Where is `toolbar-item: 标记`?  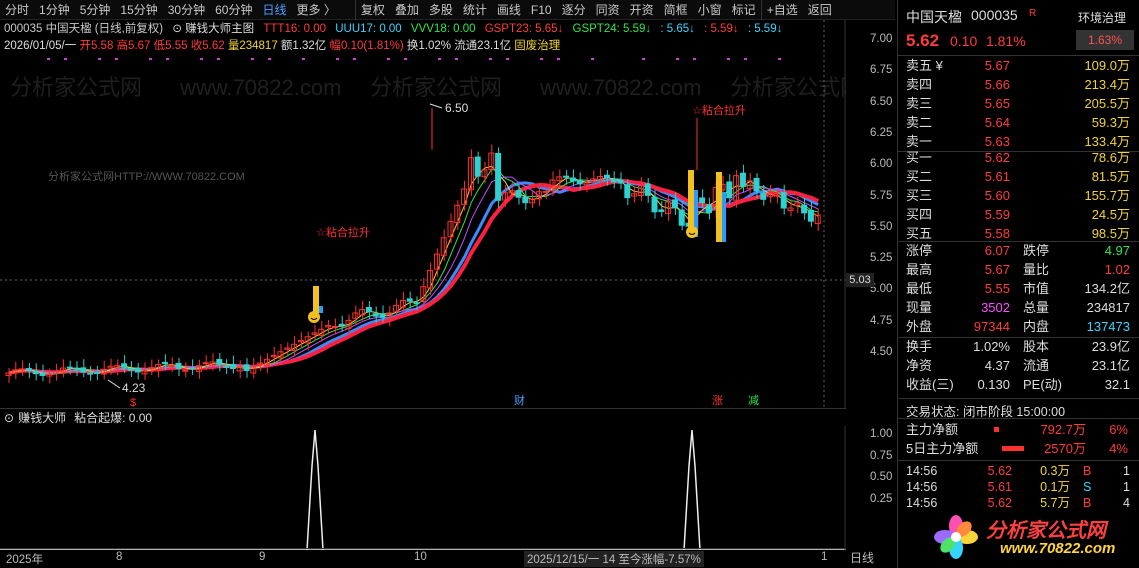
toolbar-item: 标记 is located at coordinates (744, 10).